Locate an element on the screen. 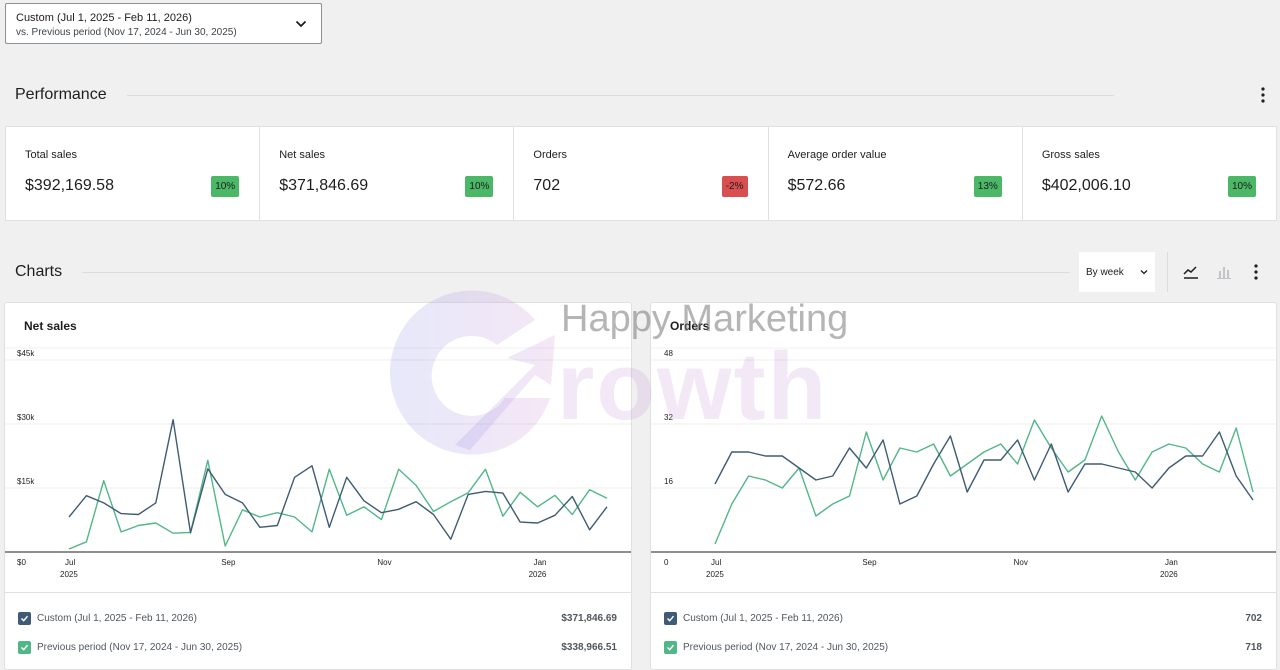 The height and width of the screenshot is (670, 1280). y-tick-label: 48 is located at coordinates (668, 353).